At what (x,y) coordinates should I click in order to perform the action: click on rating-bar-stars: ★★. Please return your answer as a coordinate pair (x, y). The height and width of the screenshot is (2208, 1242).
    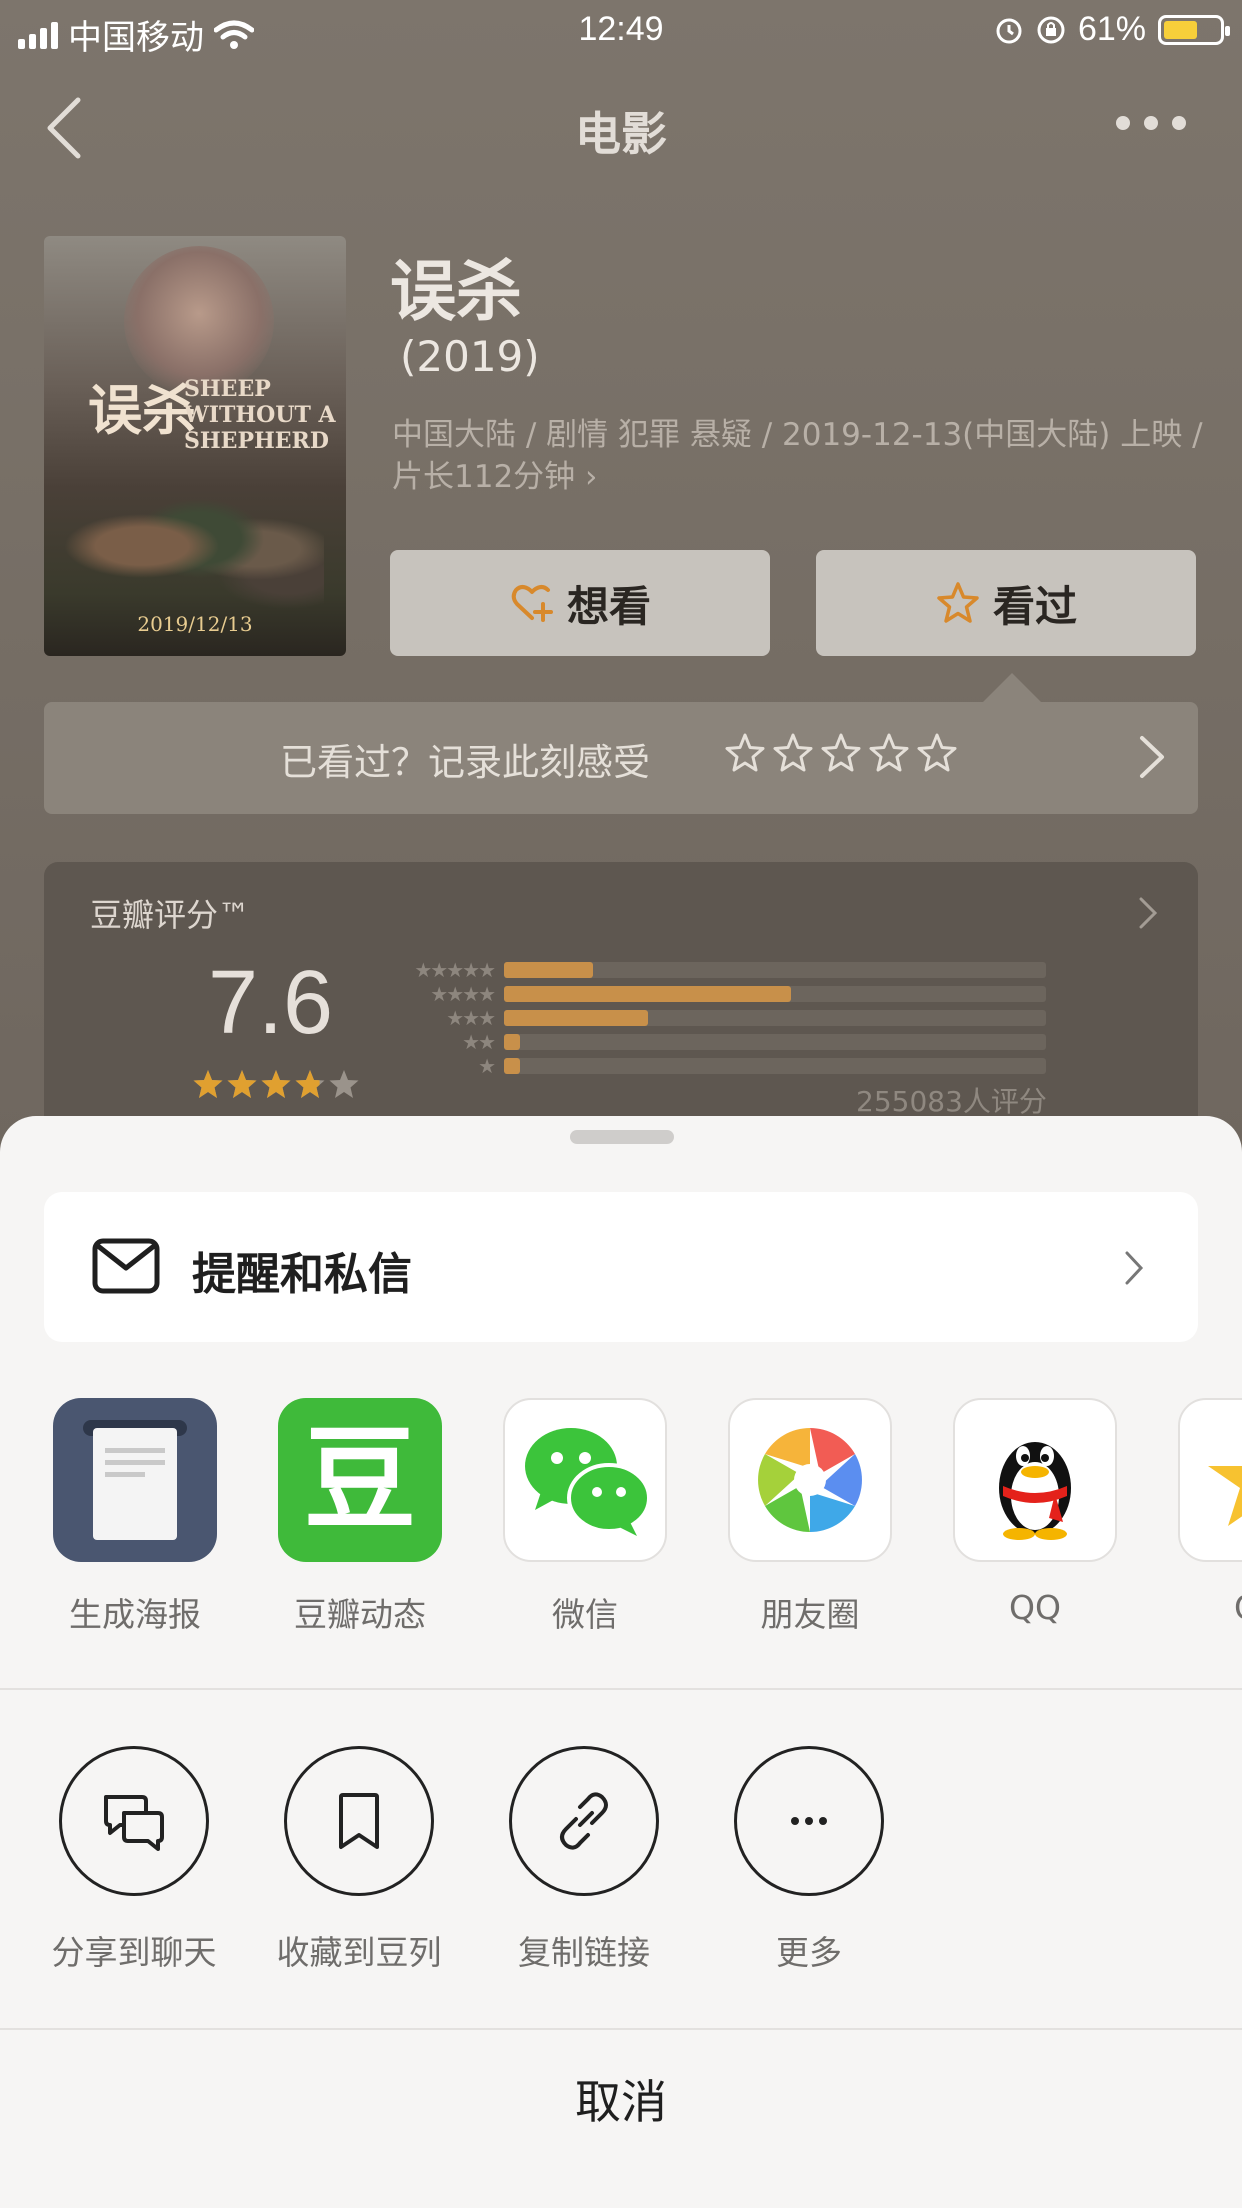
    Looking at the image, I should click on (479, 1042).